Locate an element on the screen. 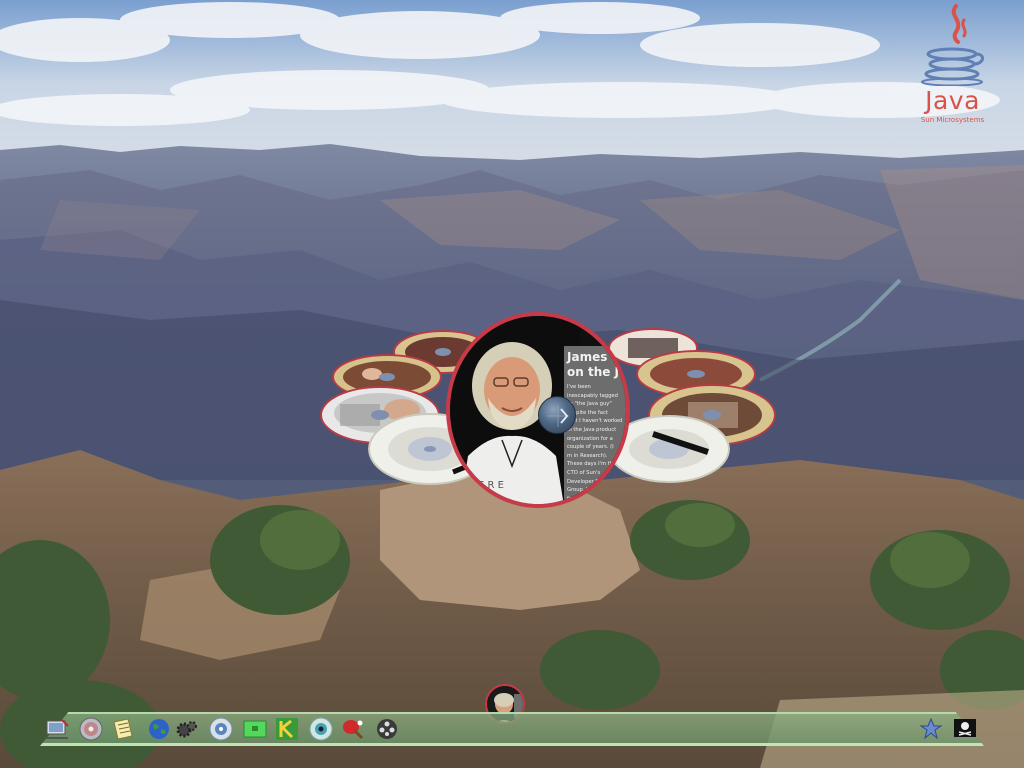 The height and width of the screenshot is (768, 1024). svg-text: E R E is located at coordinates (491, 485).